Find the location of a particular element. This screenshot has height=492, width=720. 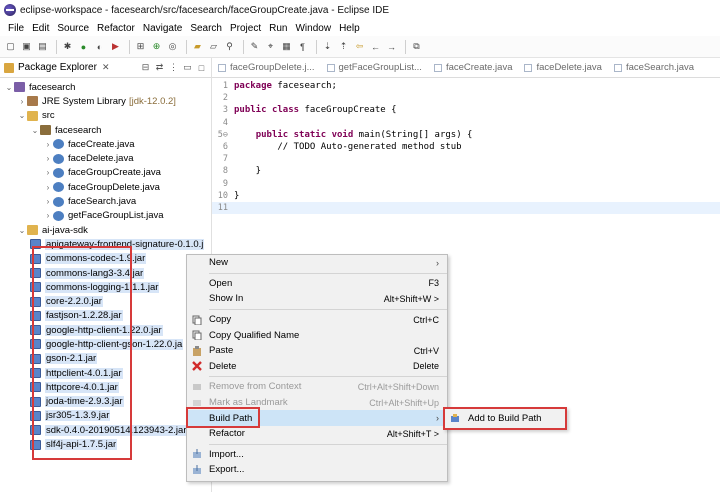

code-line: 4 is located at coordinates (466, 123).